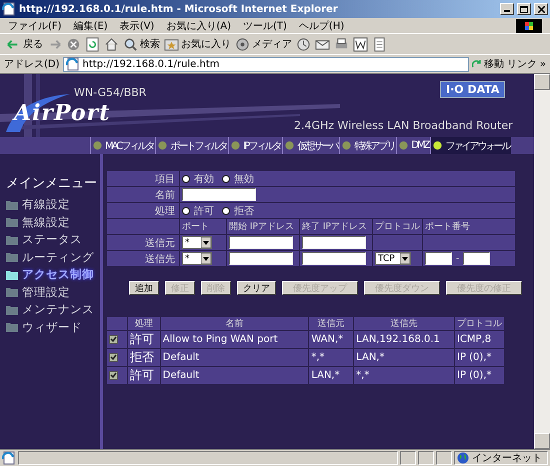  I want to click on column-header: 開始 IPアドレス, so click(261, 227).